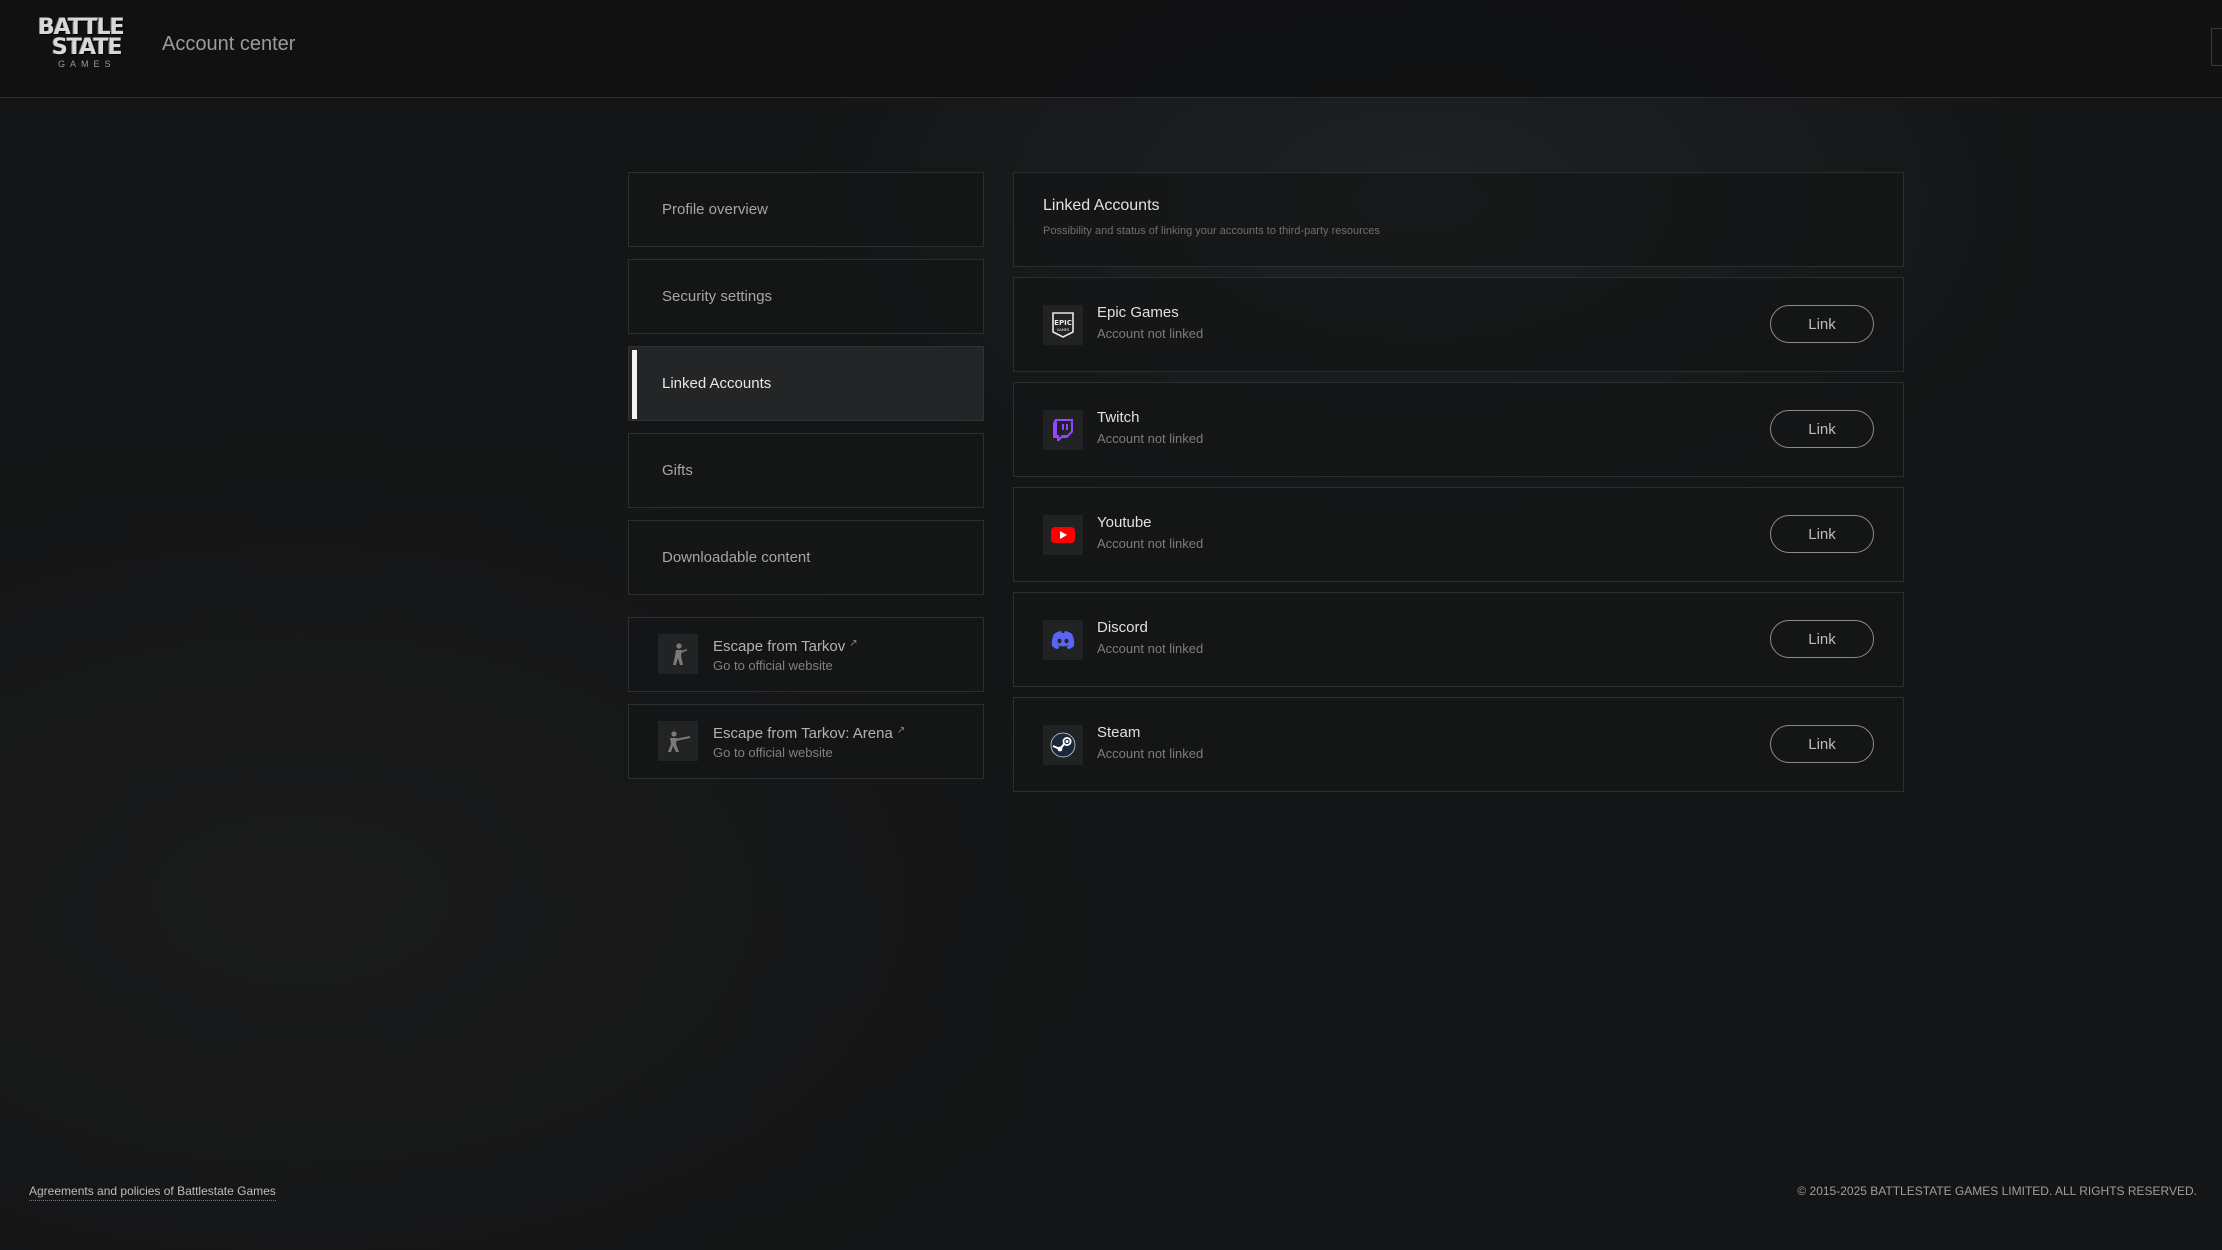 Image resolution: width=2222 pixels, height=1250 pixels. I want to click on page-title: Account center, so click(229, 44).